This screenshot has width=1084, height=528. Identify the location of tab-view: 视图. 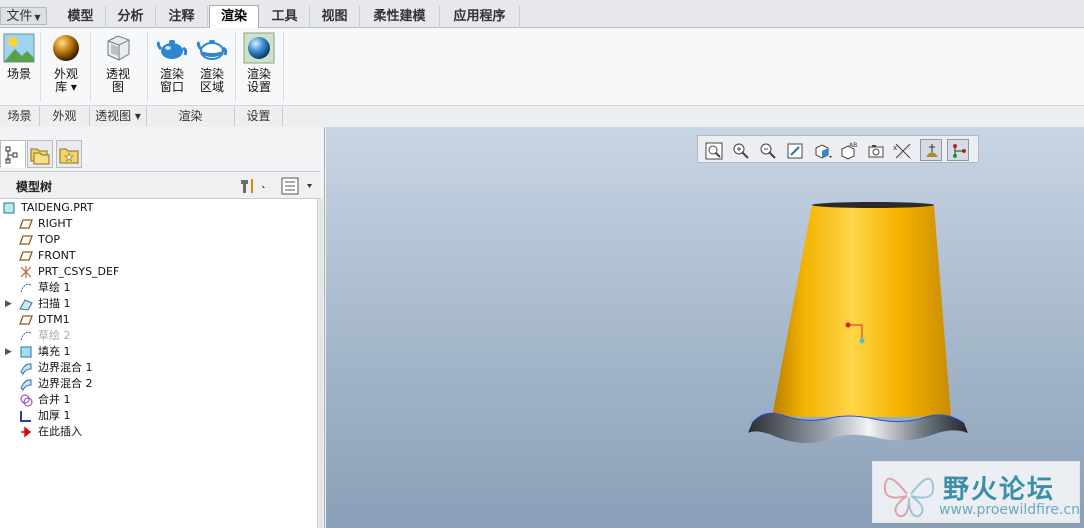
(335, 17).